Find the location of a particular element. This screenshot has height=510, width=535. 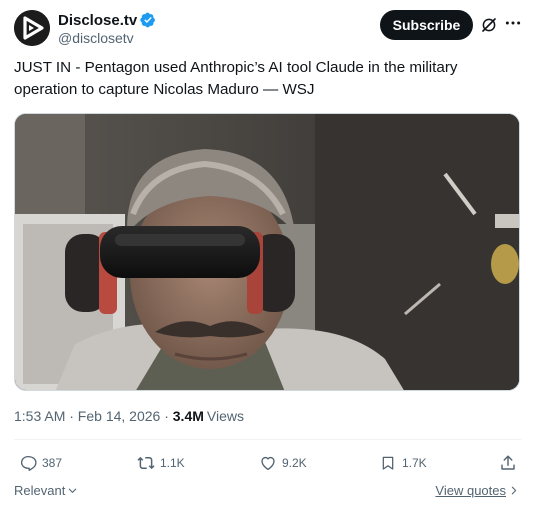

chevron-right-icon is located at coordinates (514, 490).